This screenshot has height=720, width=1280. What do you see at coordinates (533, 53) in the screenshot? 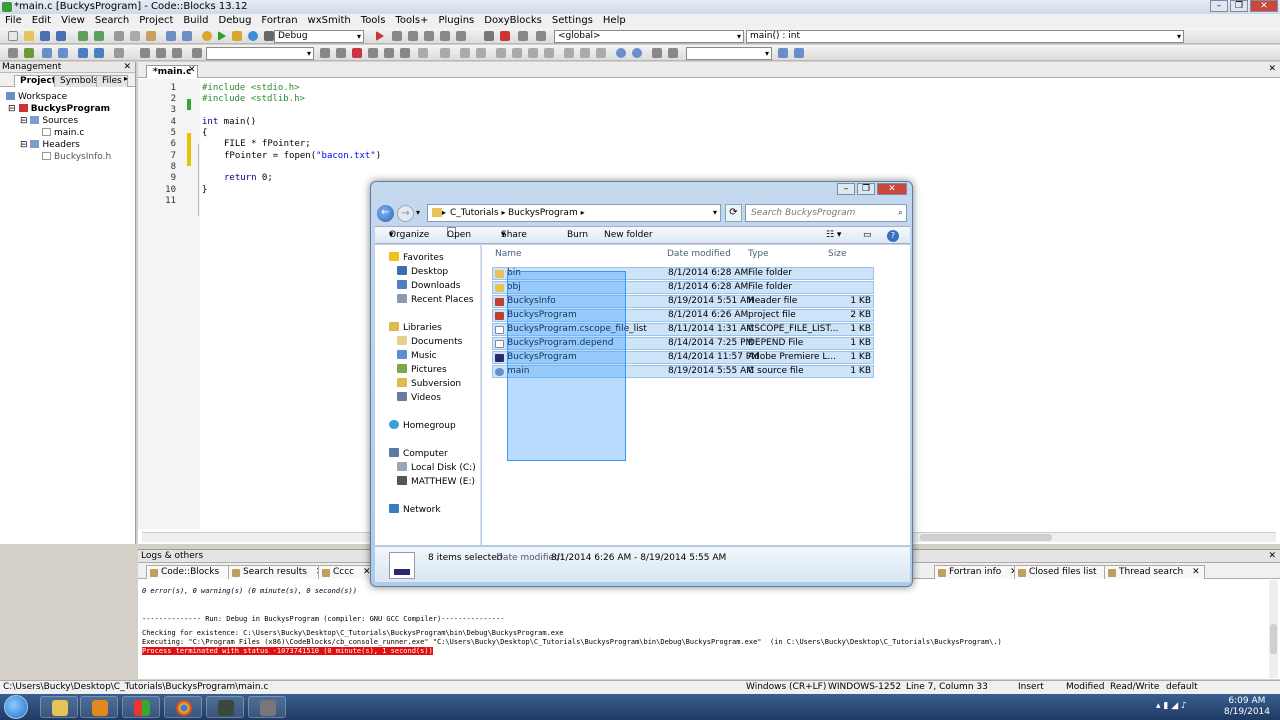
I see `align-center-icon` at bounding box center [533, 53].